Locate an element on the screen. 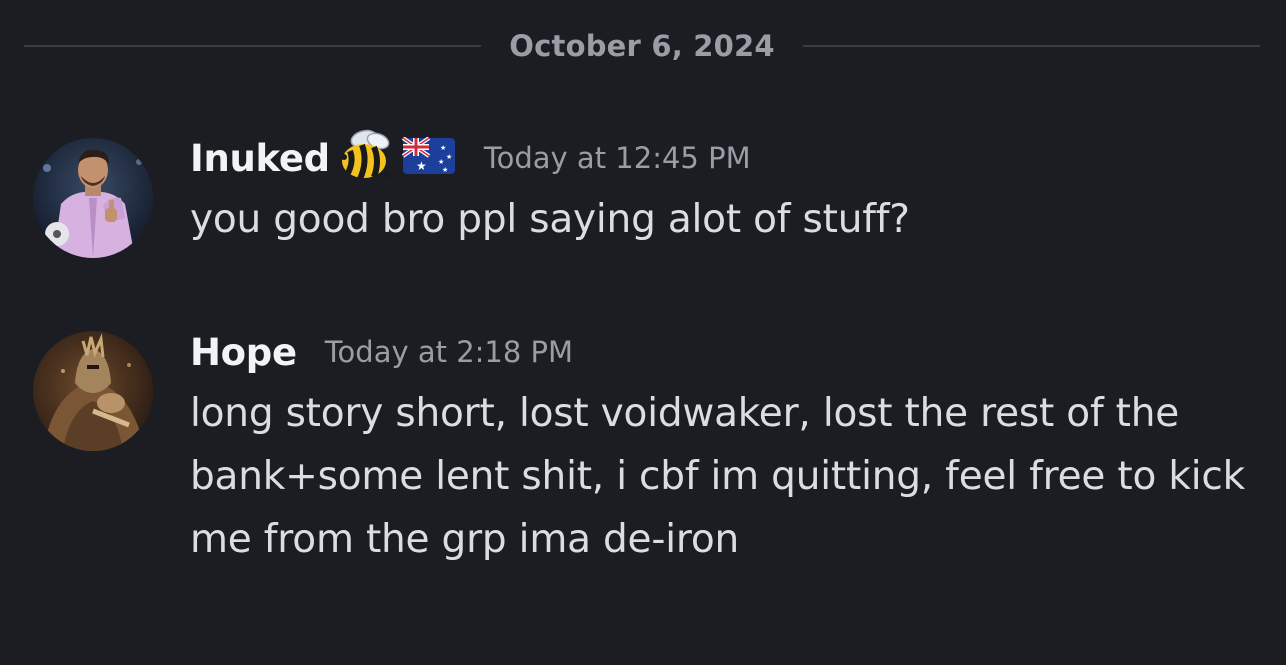 The image size is (1286, 665). message-header: Inuked ★ ★ ★ ★ ★ Today at 12:45 PM is located at coordinates (718, 158).